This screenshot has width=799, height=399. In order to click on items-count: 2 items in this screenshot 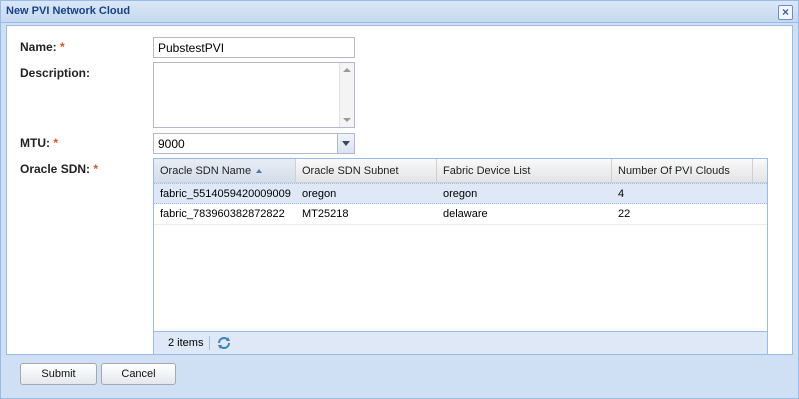, I will do `click(186, 343)`.